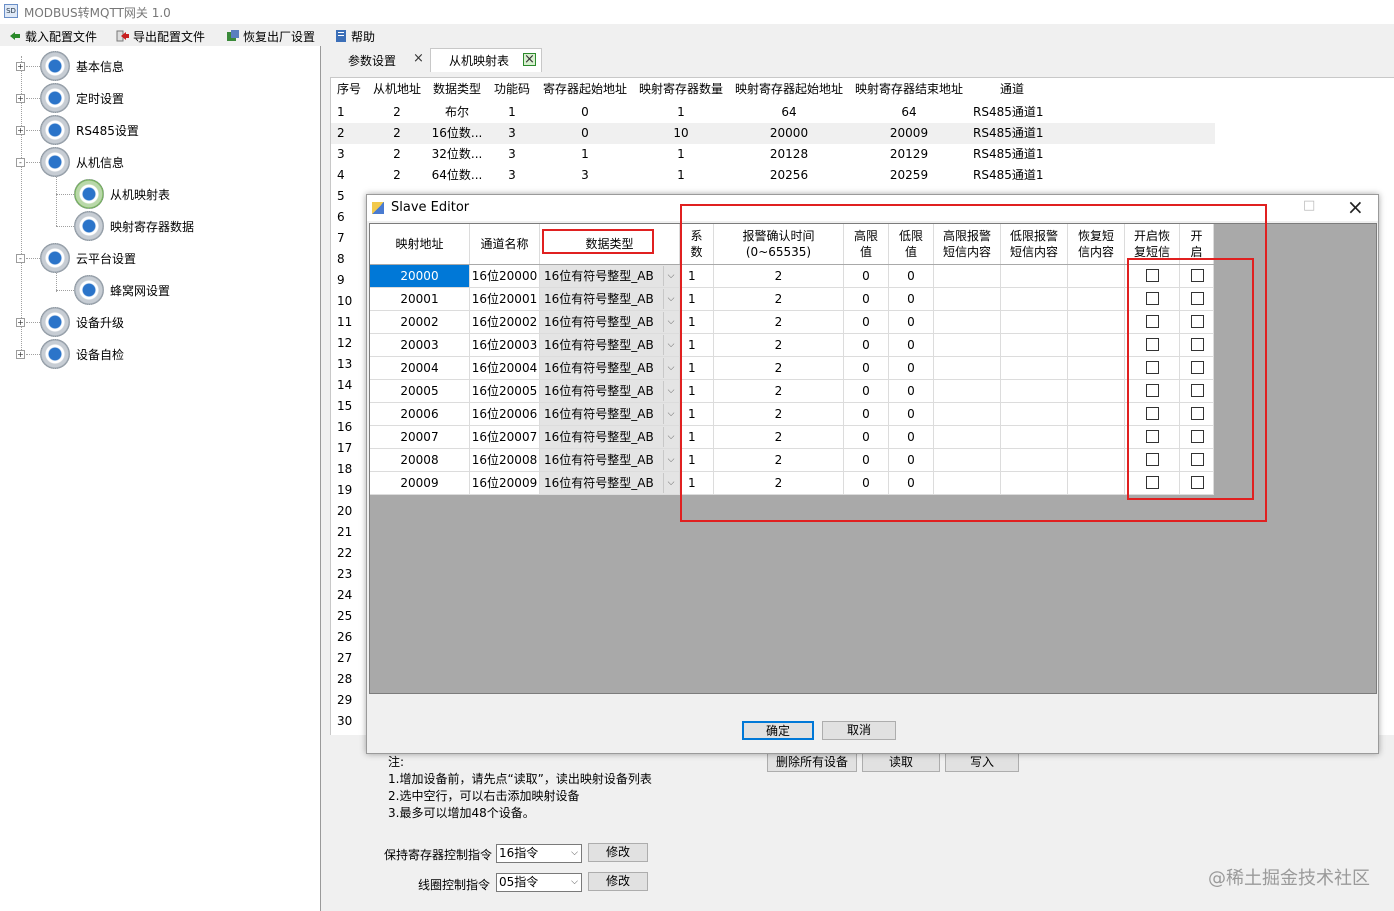 This screenshot has height=911, width=1394. What do you see at coordinates (20, 162) in the screenshot?
I see `collapse-icon: -` at bounding box center [20, 162].